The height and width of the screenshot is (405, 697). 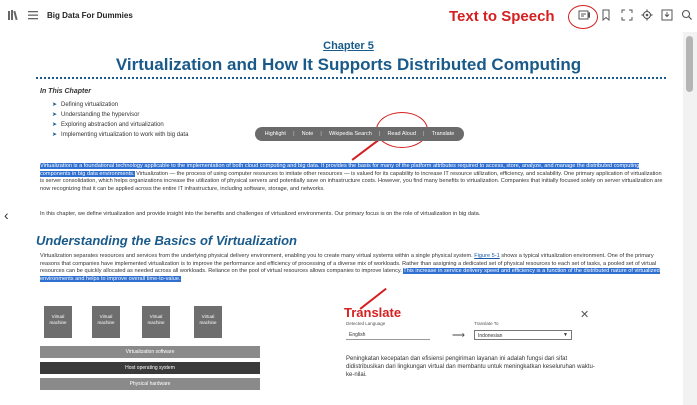 I want to click on book-title: Big Data For Dummies, so click(x=90, y=15).